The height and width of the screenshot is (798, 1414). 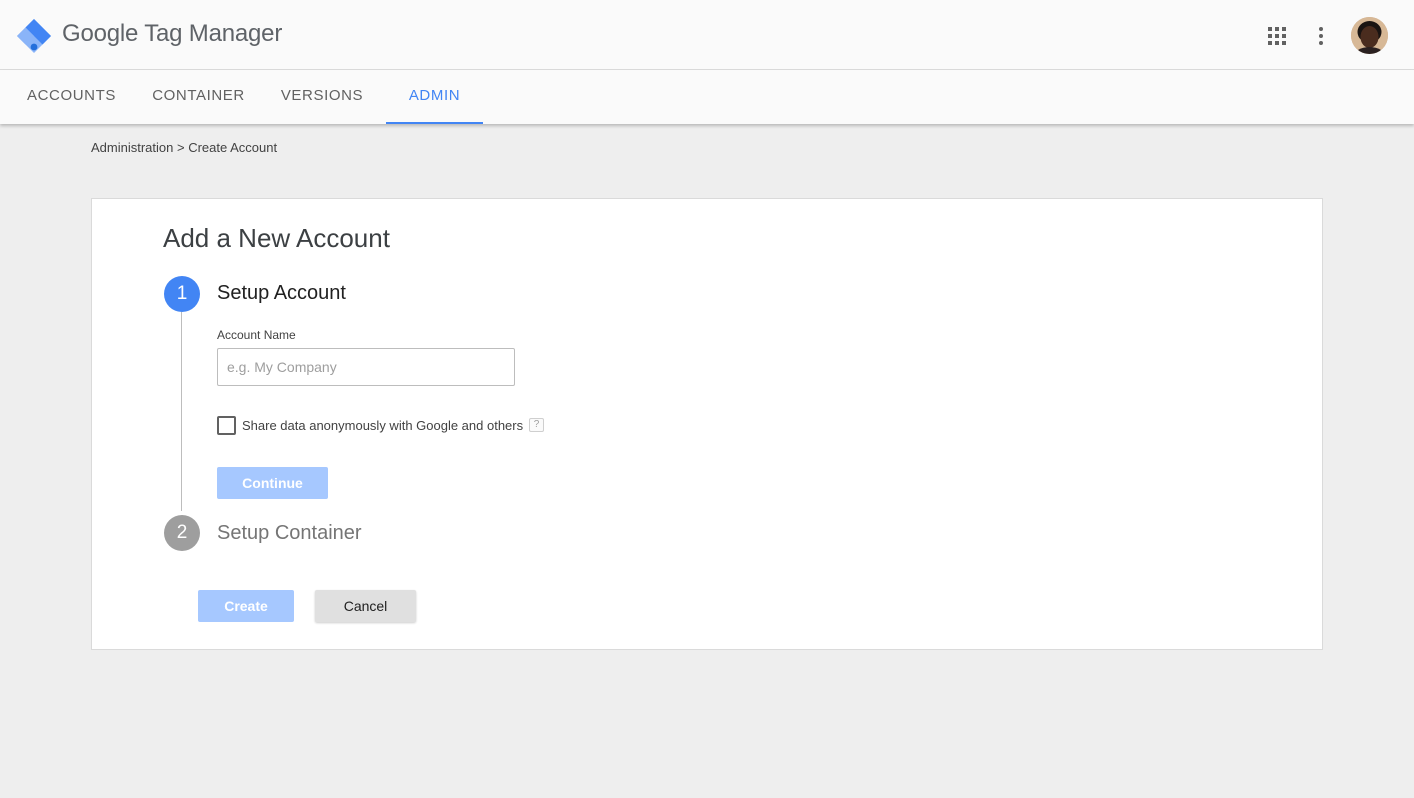 I want to click on avatar, so click(x=1369, y=35).